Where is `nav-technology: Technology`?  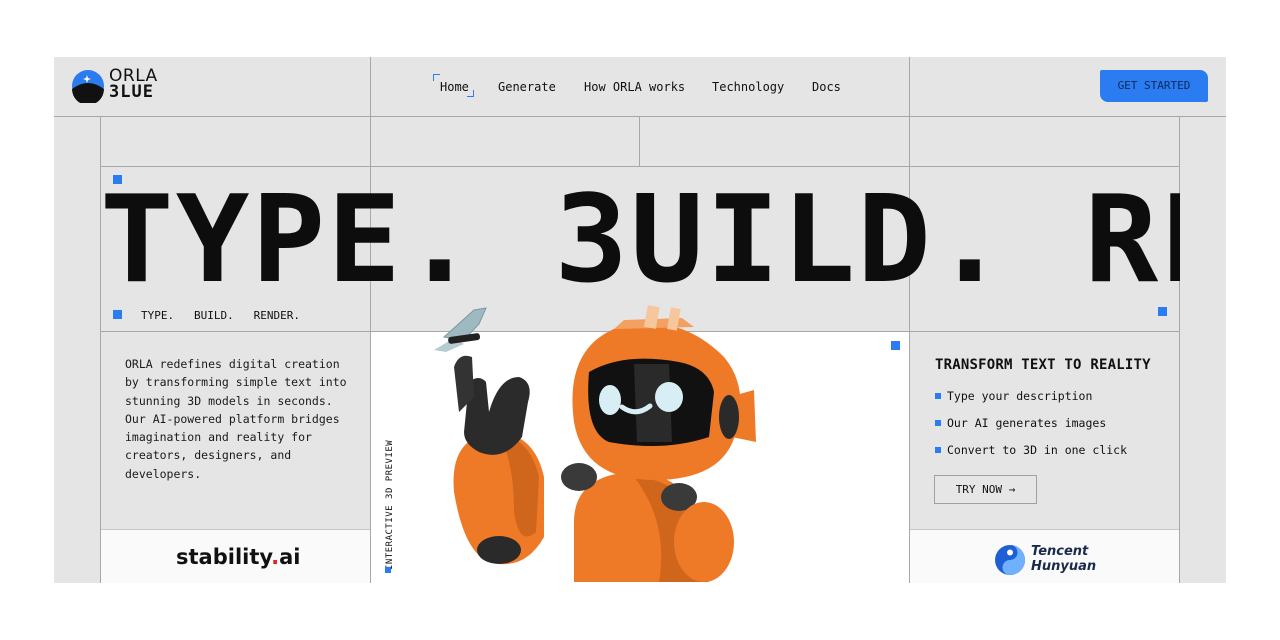
nav-technology: Technology is located at coordinates (748, 87).